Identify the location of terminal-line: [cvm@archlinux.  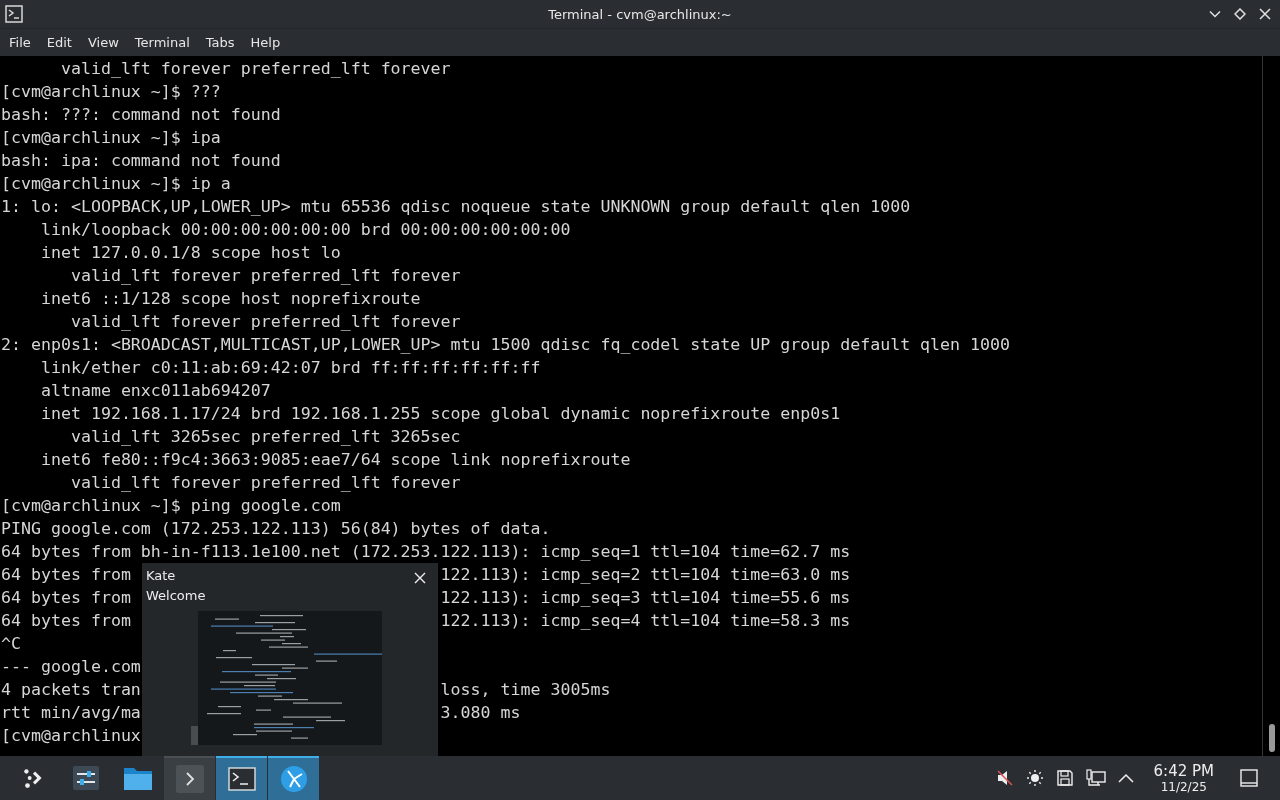
(71, 736).